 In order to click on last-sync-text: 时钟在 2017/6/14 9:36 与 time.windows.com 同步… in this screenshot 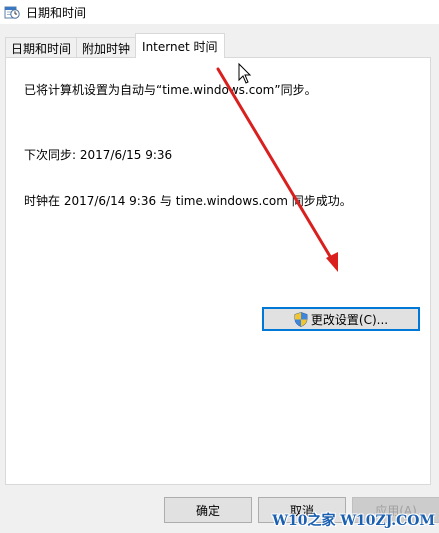, I will do `click(188, 201)`.